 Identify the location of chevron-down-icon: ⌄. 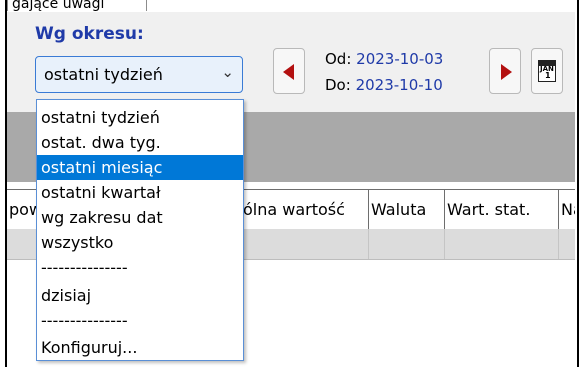
(227, 72).